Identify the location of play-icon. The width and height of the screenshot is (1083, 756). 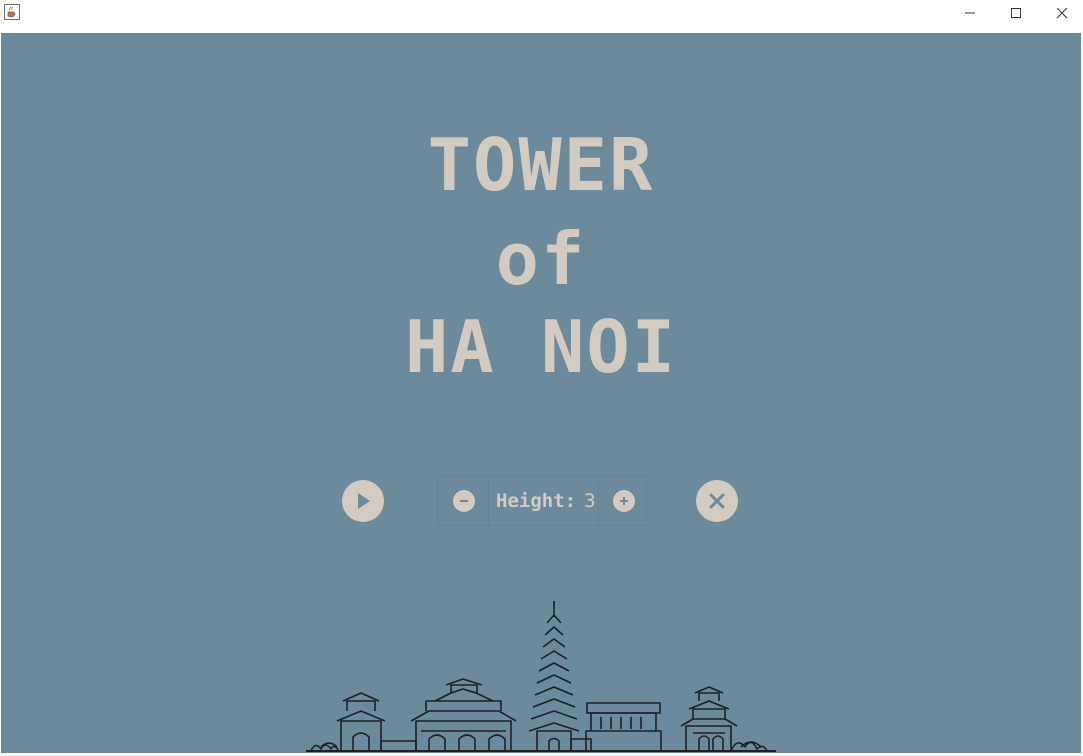
(364, 501).